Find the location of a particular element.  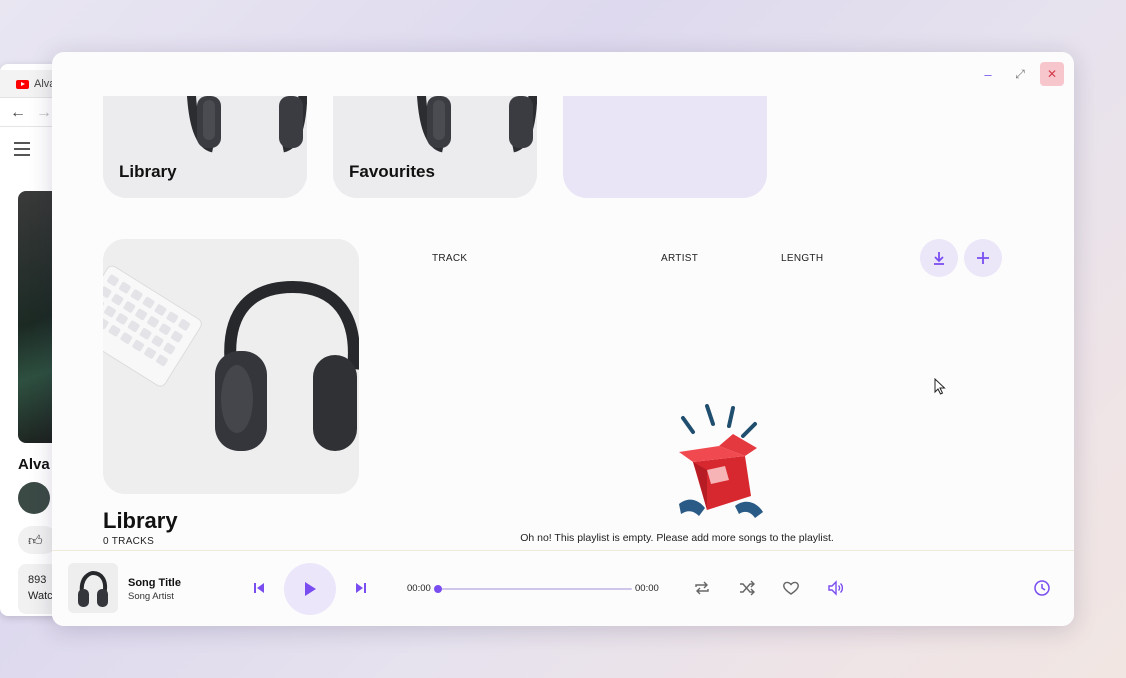

playlist-card-library: Library is located at coordinates (205, 147).